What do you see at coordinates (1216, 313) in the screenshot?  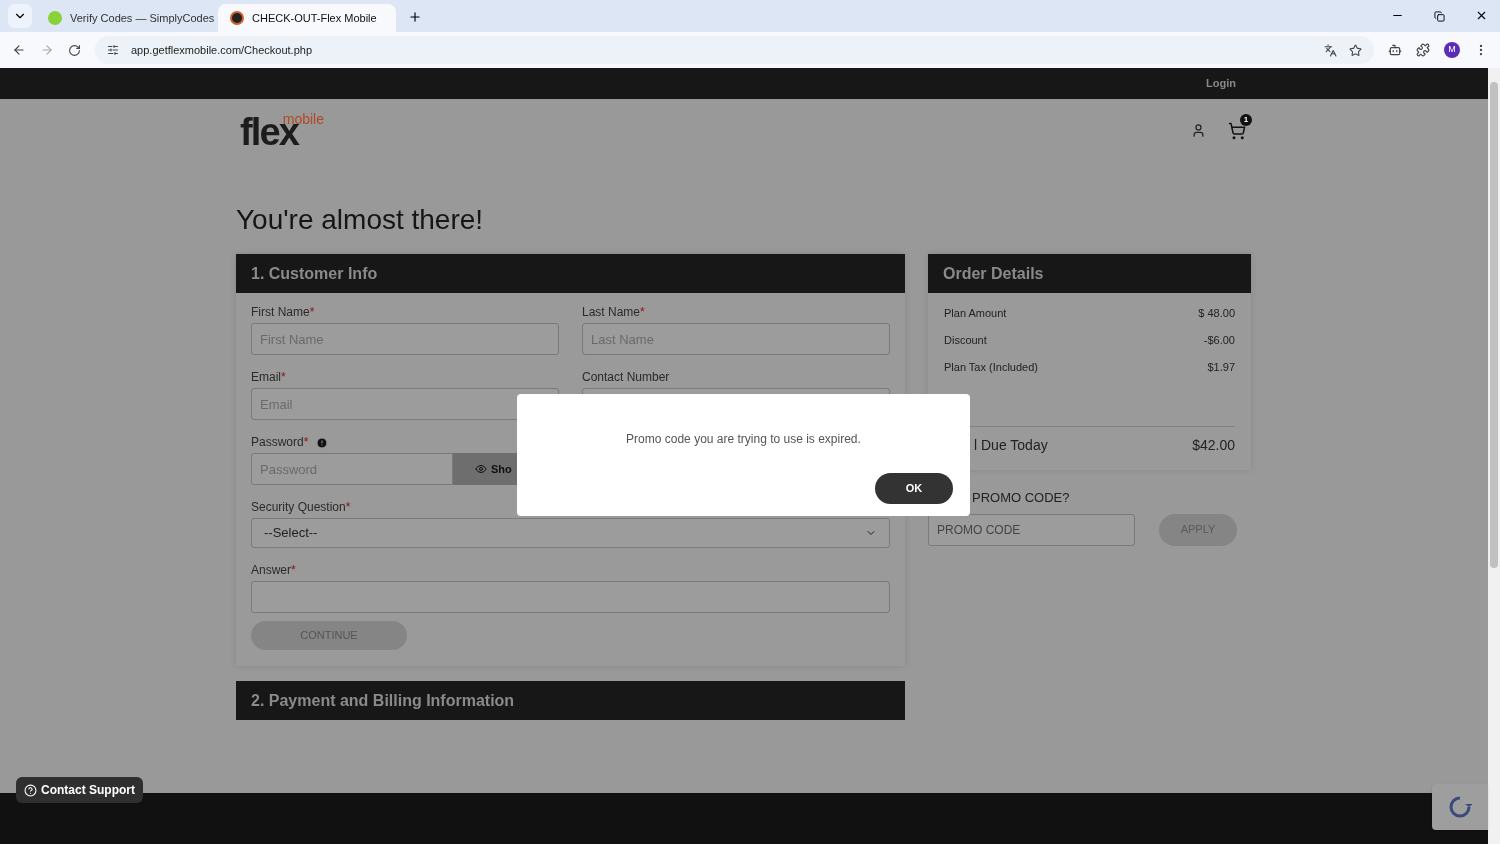 I see `order-value: $ 48.00` at bounding box center [1216, 313].